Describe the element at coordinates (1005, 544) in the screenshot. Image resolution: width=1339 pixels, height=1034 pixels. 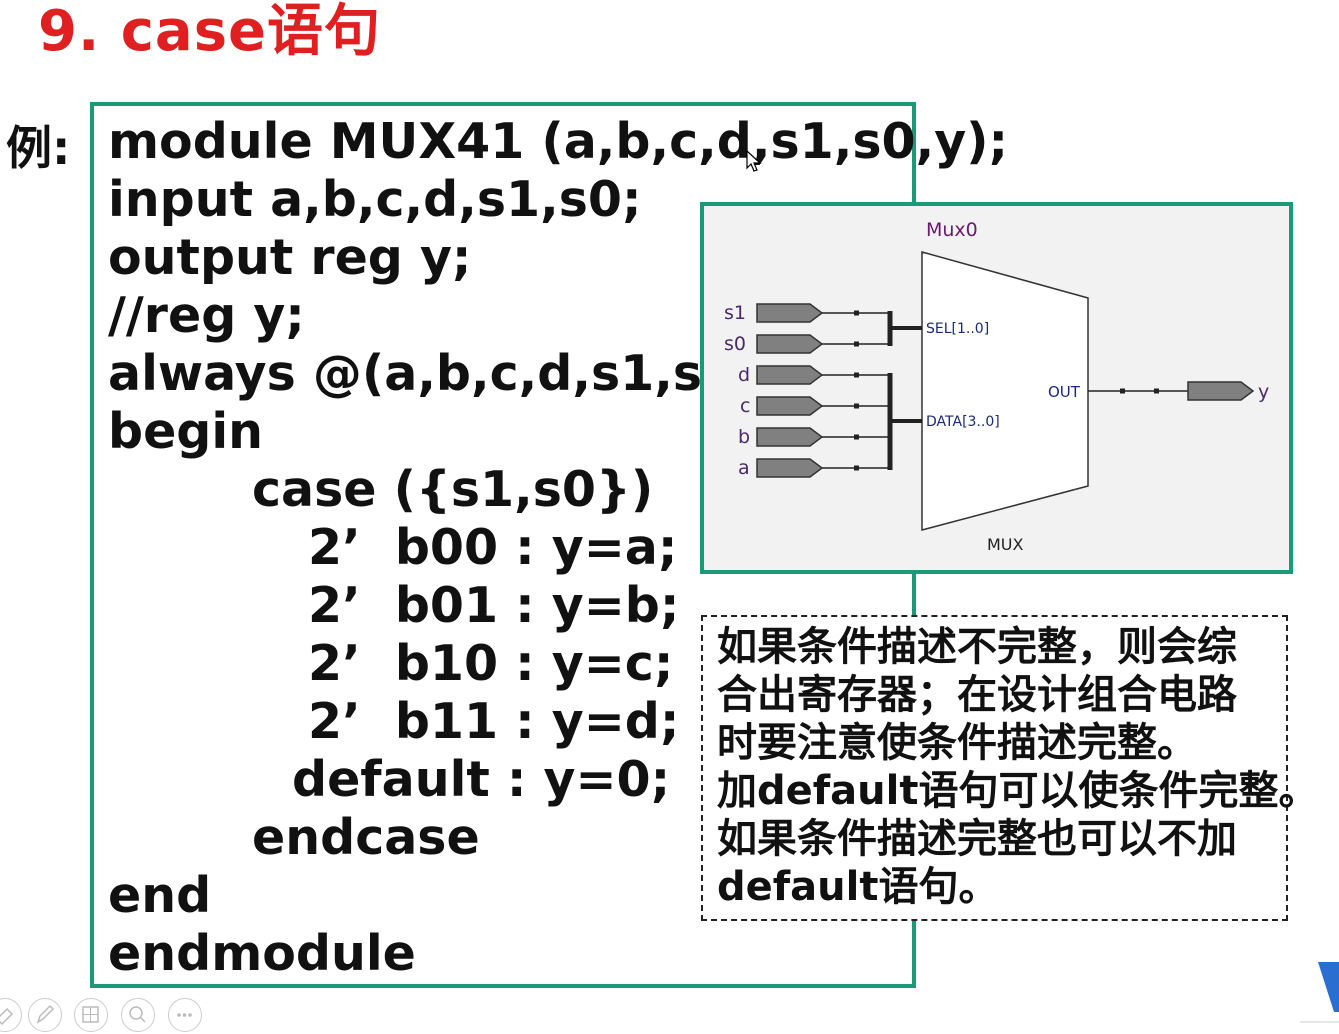
I see `mux-block-label: MUX` at that location.